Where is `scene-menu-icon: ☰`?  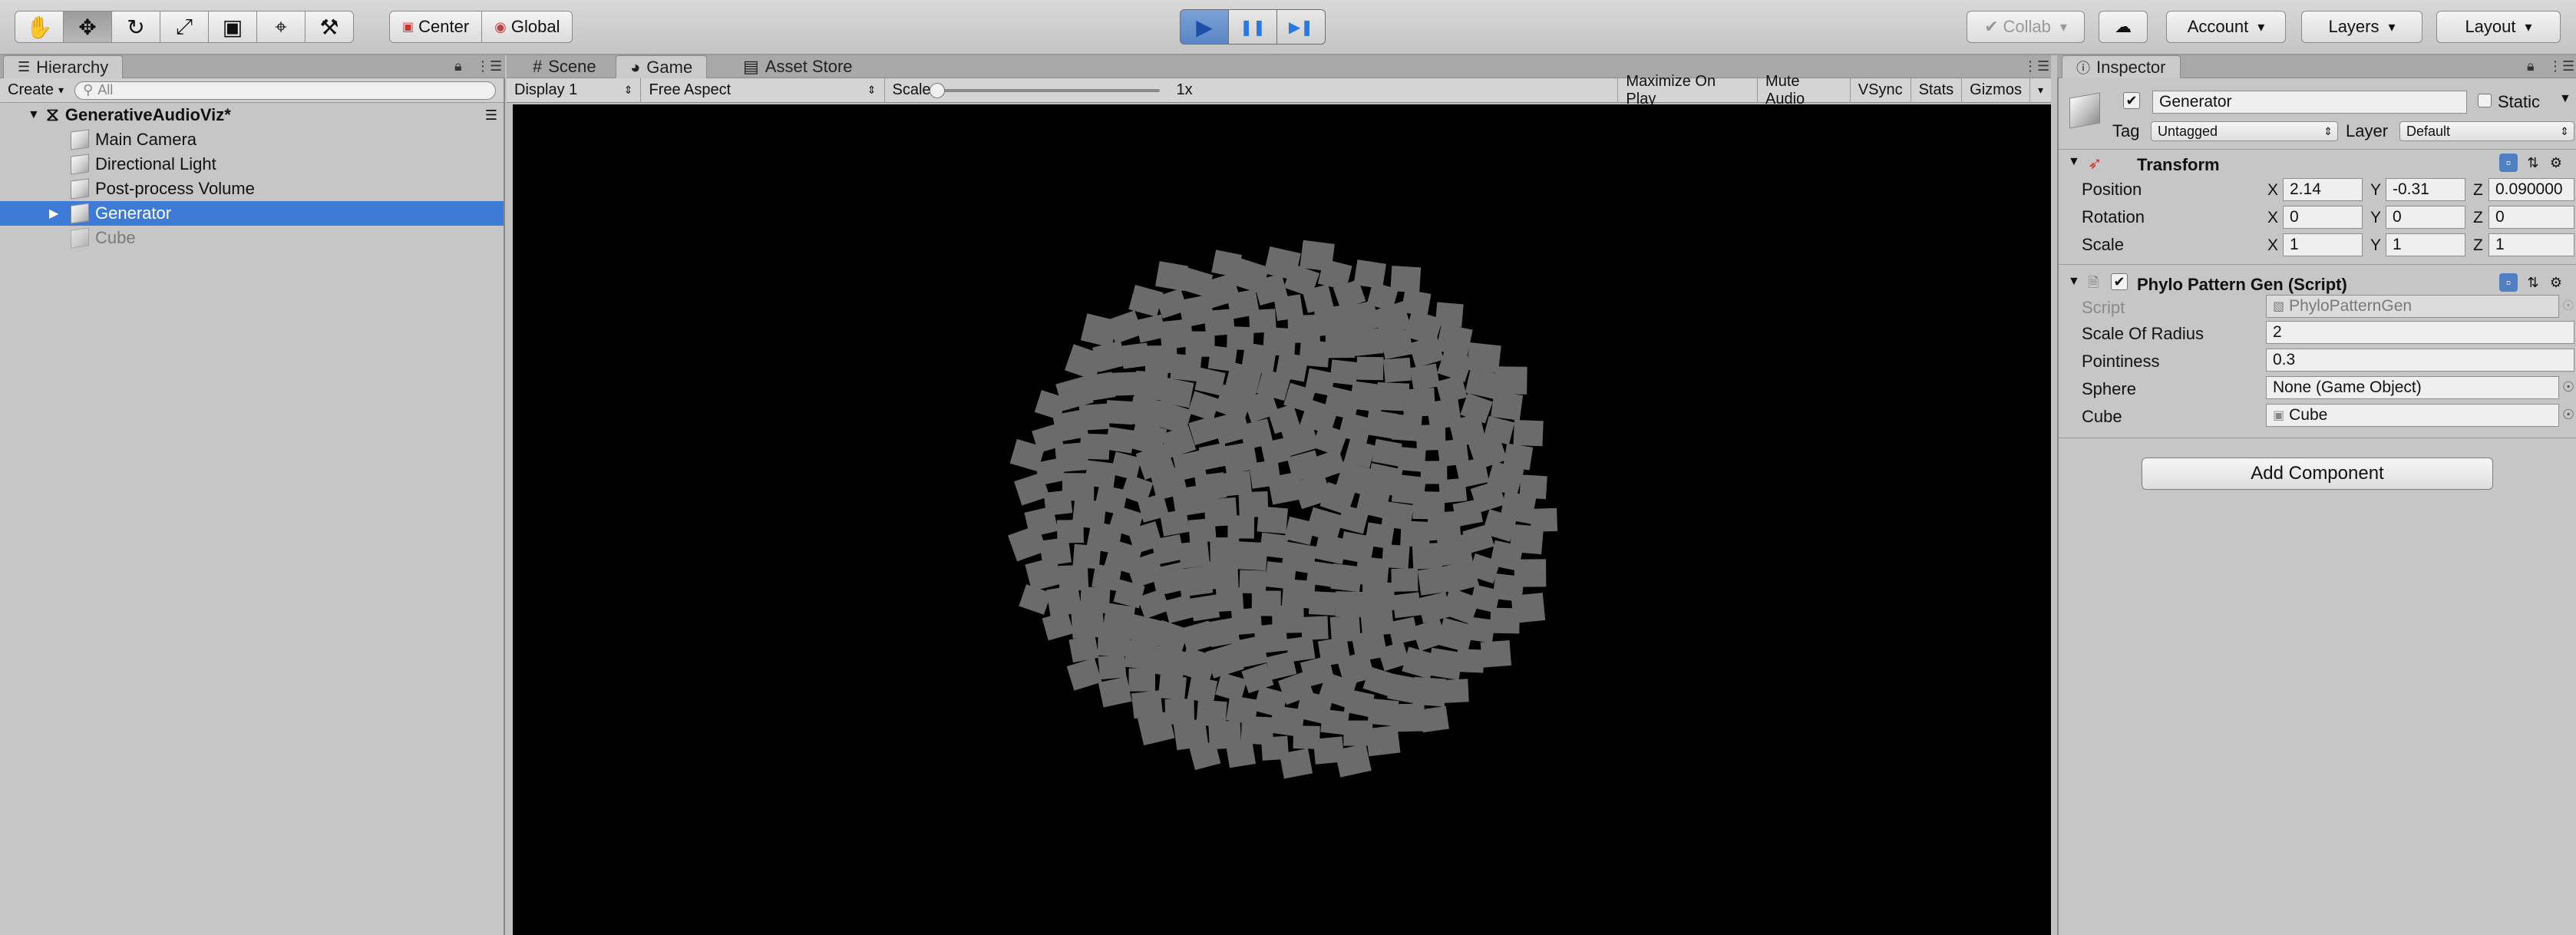 scene-menu-icon: ☰ is located at coordinates (491, 116).